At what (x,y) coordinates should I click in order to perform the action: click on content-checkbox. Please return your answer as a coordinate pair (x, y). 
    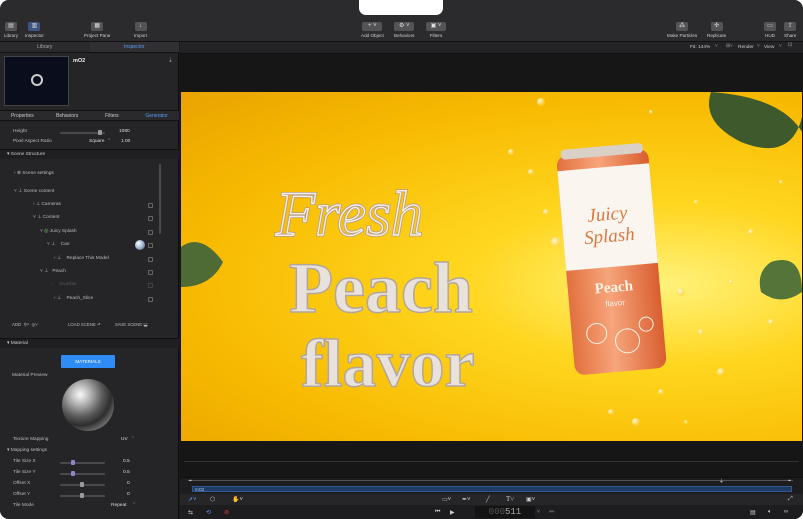
    Looking at the image, I should click on (150, 218).